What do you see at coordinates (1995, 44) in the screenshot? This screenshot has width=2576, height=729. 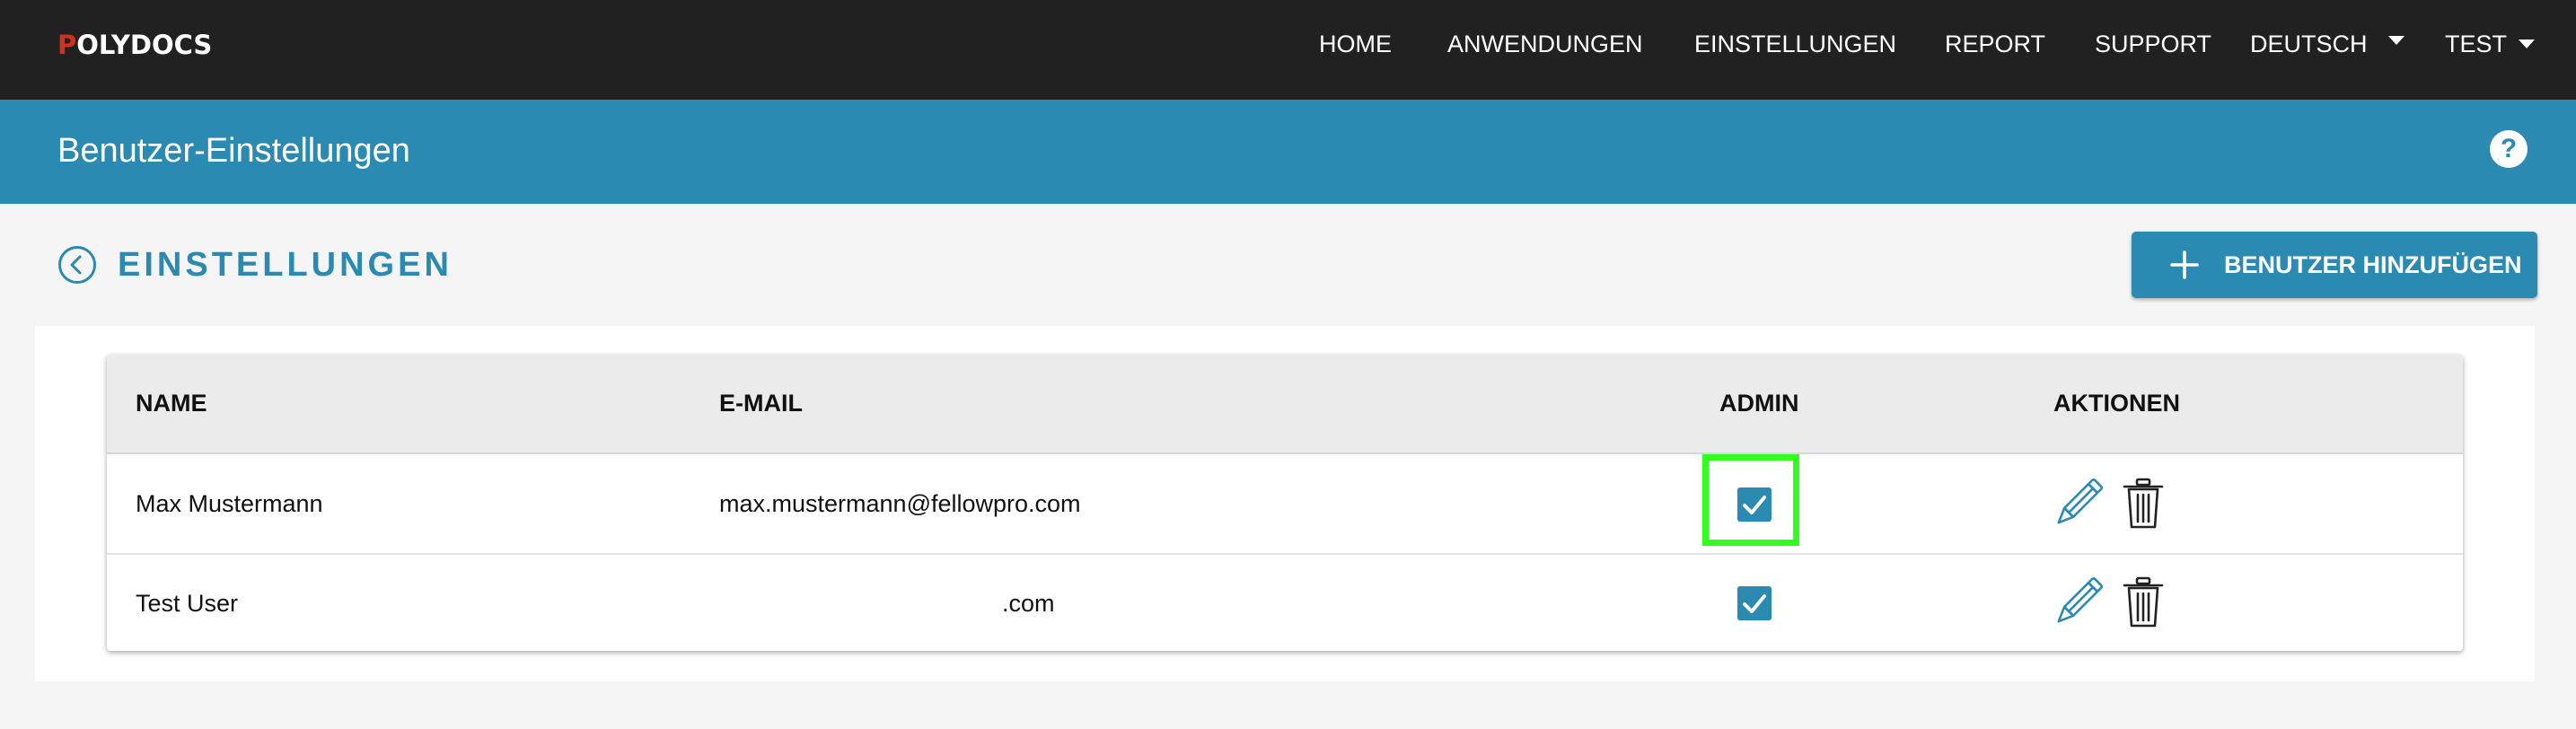 I see `nav-item-report: REPORT` at bounding box center [1995, 44].